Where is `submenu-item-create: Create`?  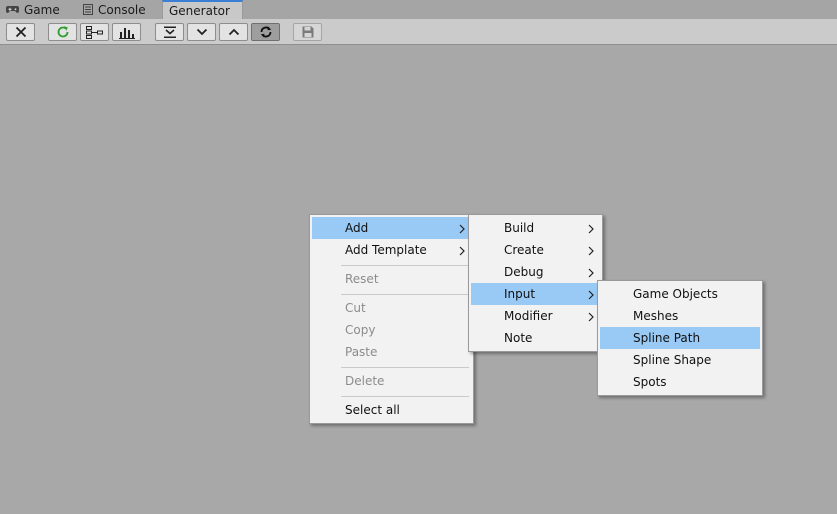 submenu-item-create: Create is located at coordinates (535, 250).